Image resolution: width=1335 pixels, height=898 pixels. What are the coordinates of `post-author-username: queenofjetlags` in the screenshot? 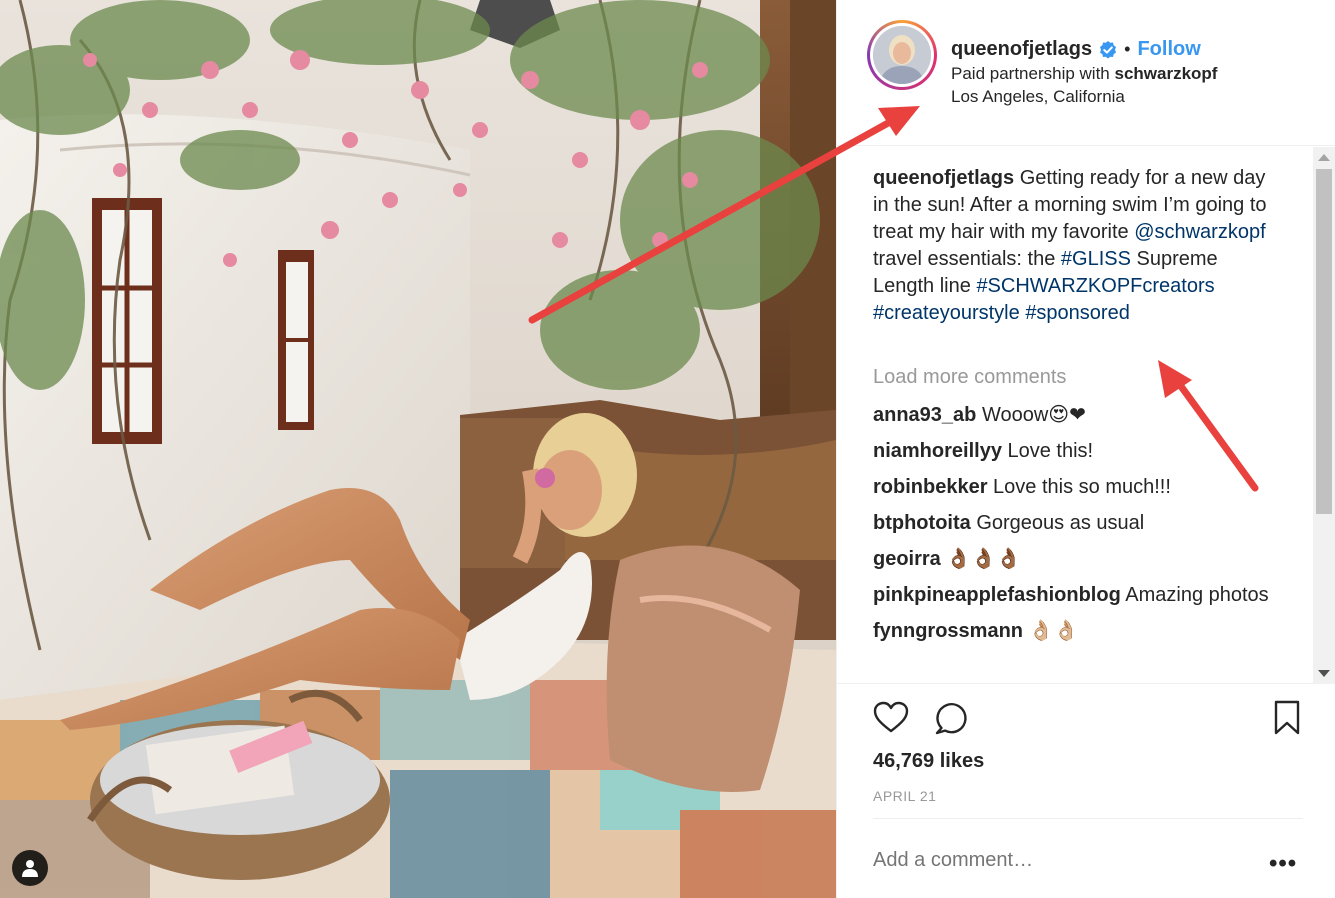 It's located at (1021, 49).